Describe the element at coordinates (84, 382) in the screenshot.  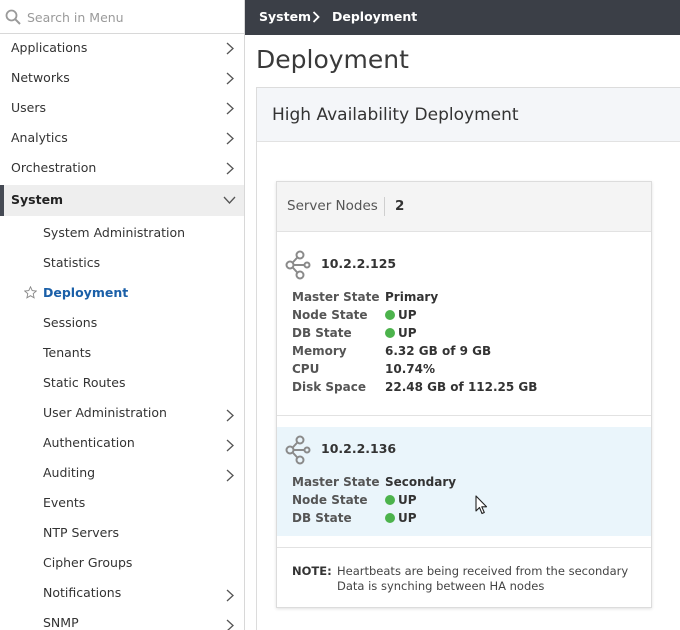
I see `sidebar-subitem-label: Static Routes` at that location.